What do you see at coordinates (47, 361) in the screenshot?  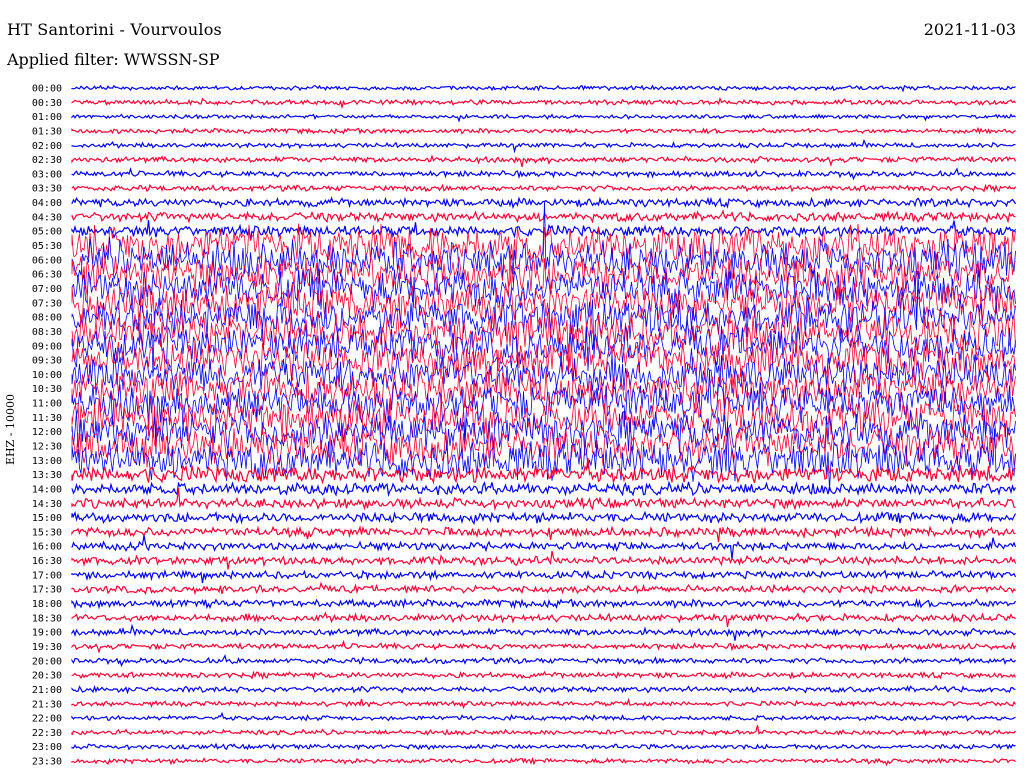 I see `row-time-label: 09:30` at bounding box center [47, 361].